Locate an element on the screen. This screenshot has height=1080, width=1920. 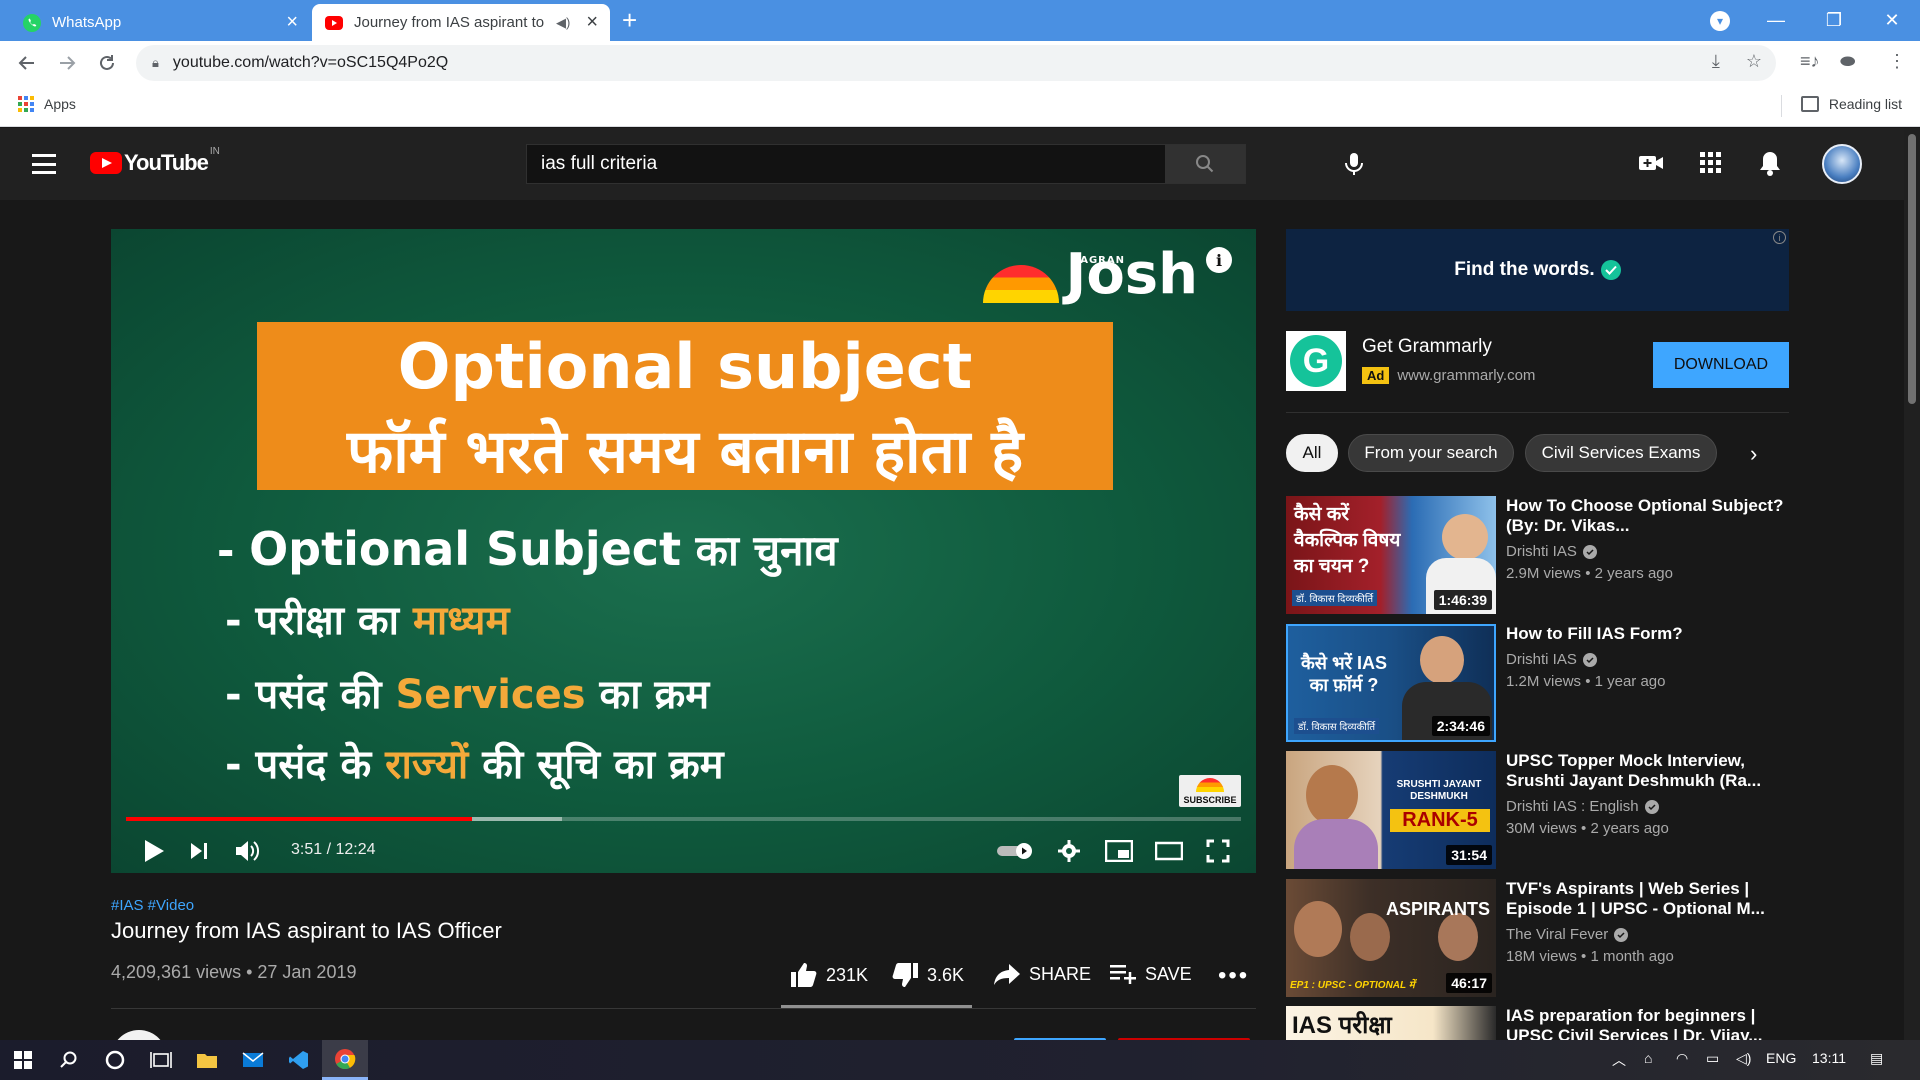
video-thumbnail: IAS परीक्षा is located at coordinates (1391, 1023).